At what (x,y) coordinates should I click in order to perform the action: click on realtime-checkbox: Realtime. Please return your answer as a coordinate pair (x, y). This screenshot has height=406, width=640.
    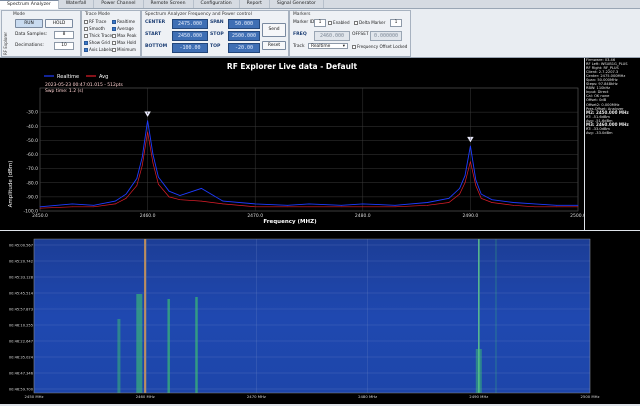
    Looking at the image, I should click on (123, 21).